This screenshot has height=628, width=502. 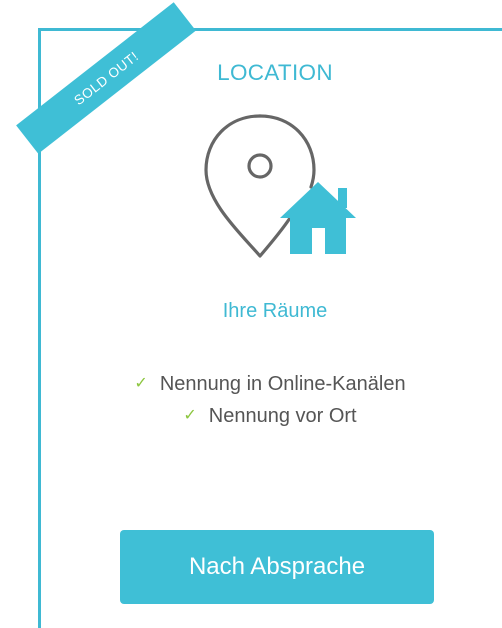 I want to click on card-subtitle: Ihre Räume, so click(x=275, y=311).